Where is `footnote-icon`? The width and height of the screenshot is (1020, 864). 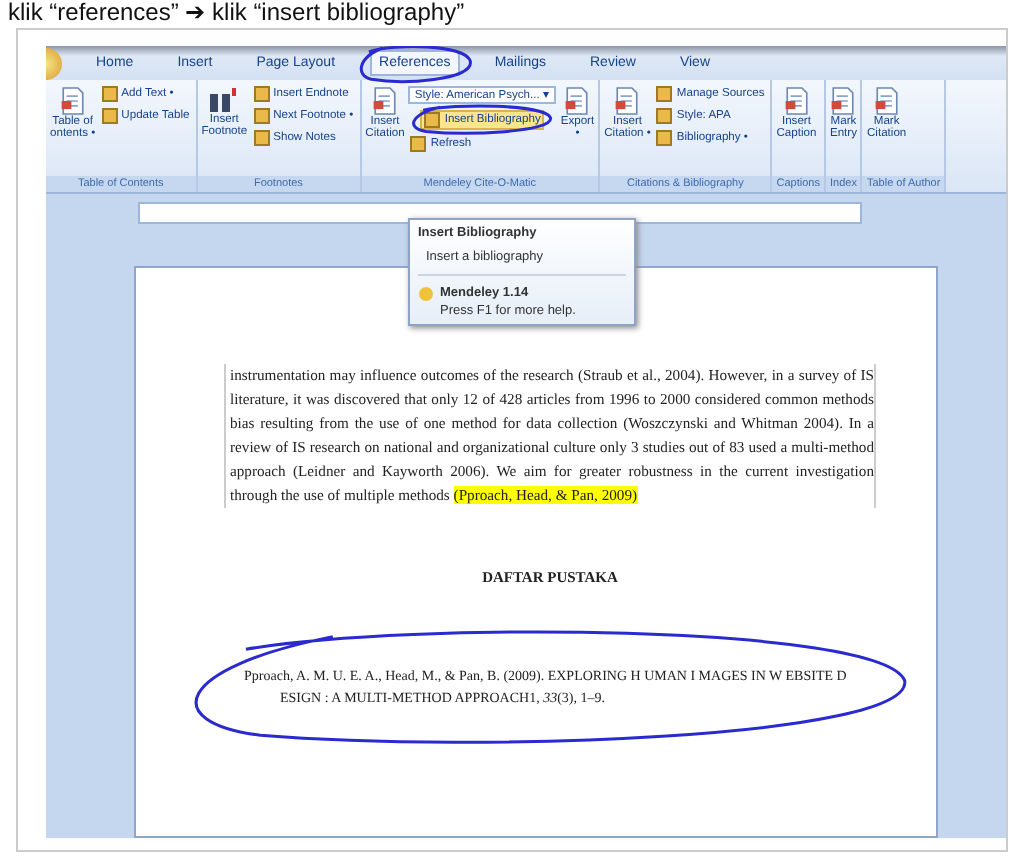
footnote-icon is located at coordinates (224, 100).